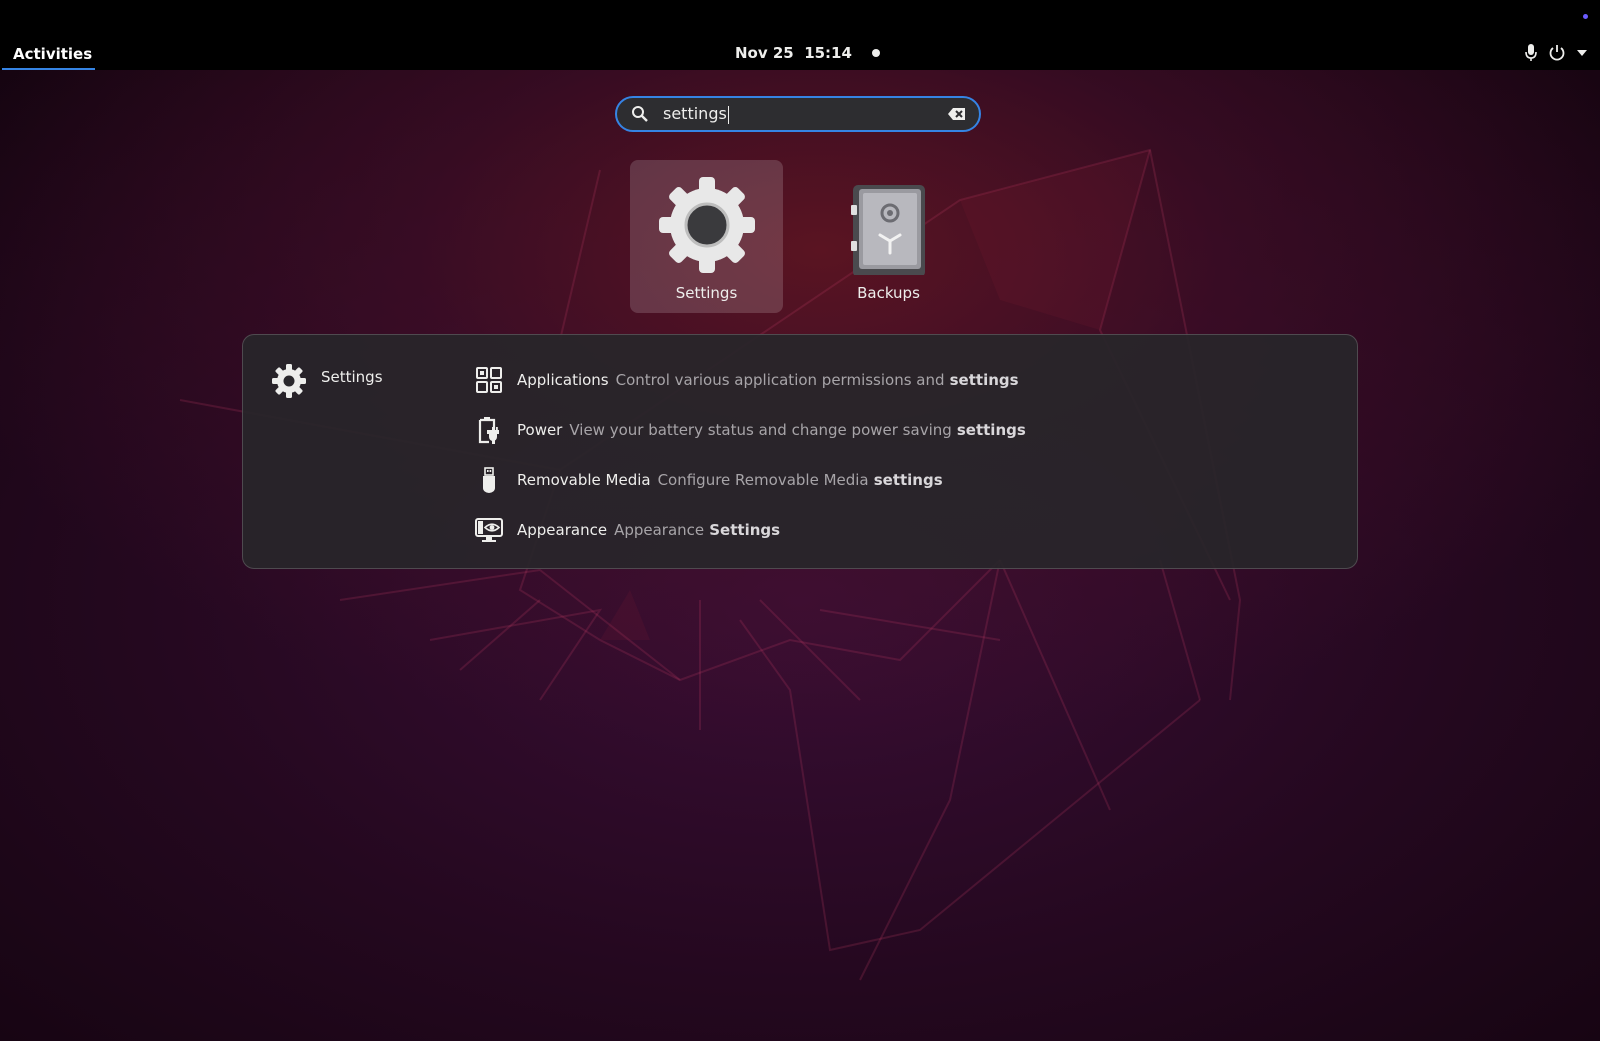  I want to click on activities-underline, so click(48, 69).